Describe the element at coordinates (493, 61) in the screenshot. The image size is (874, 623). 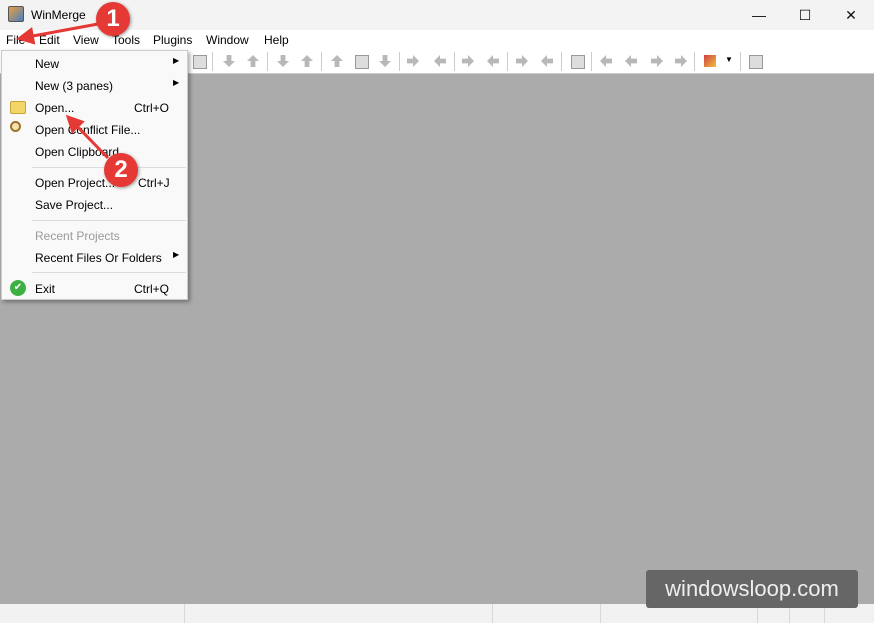
I see `copy-left-advance-icon` at that location.